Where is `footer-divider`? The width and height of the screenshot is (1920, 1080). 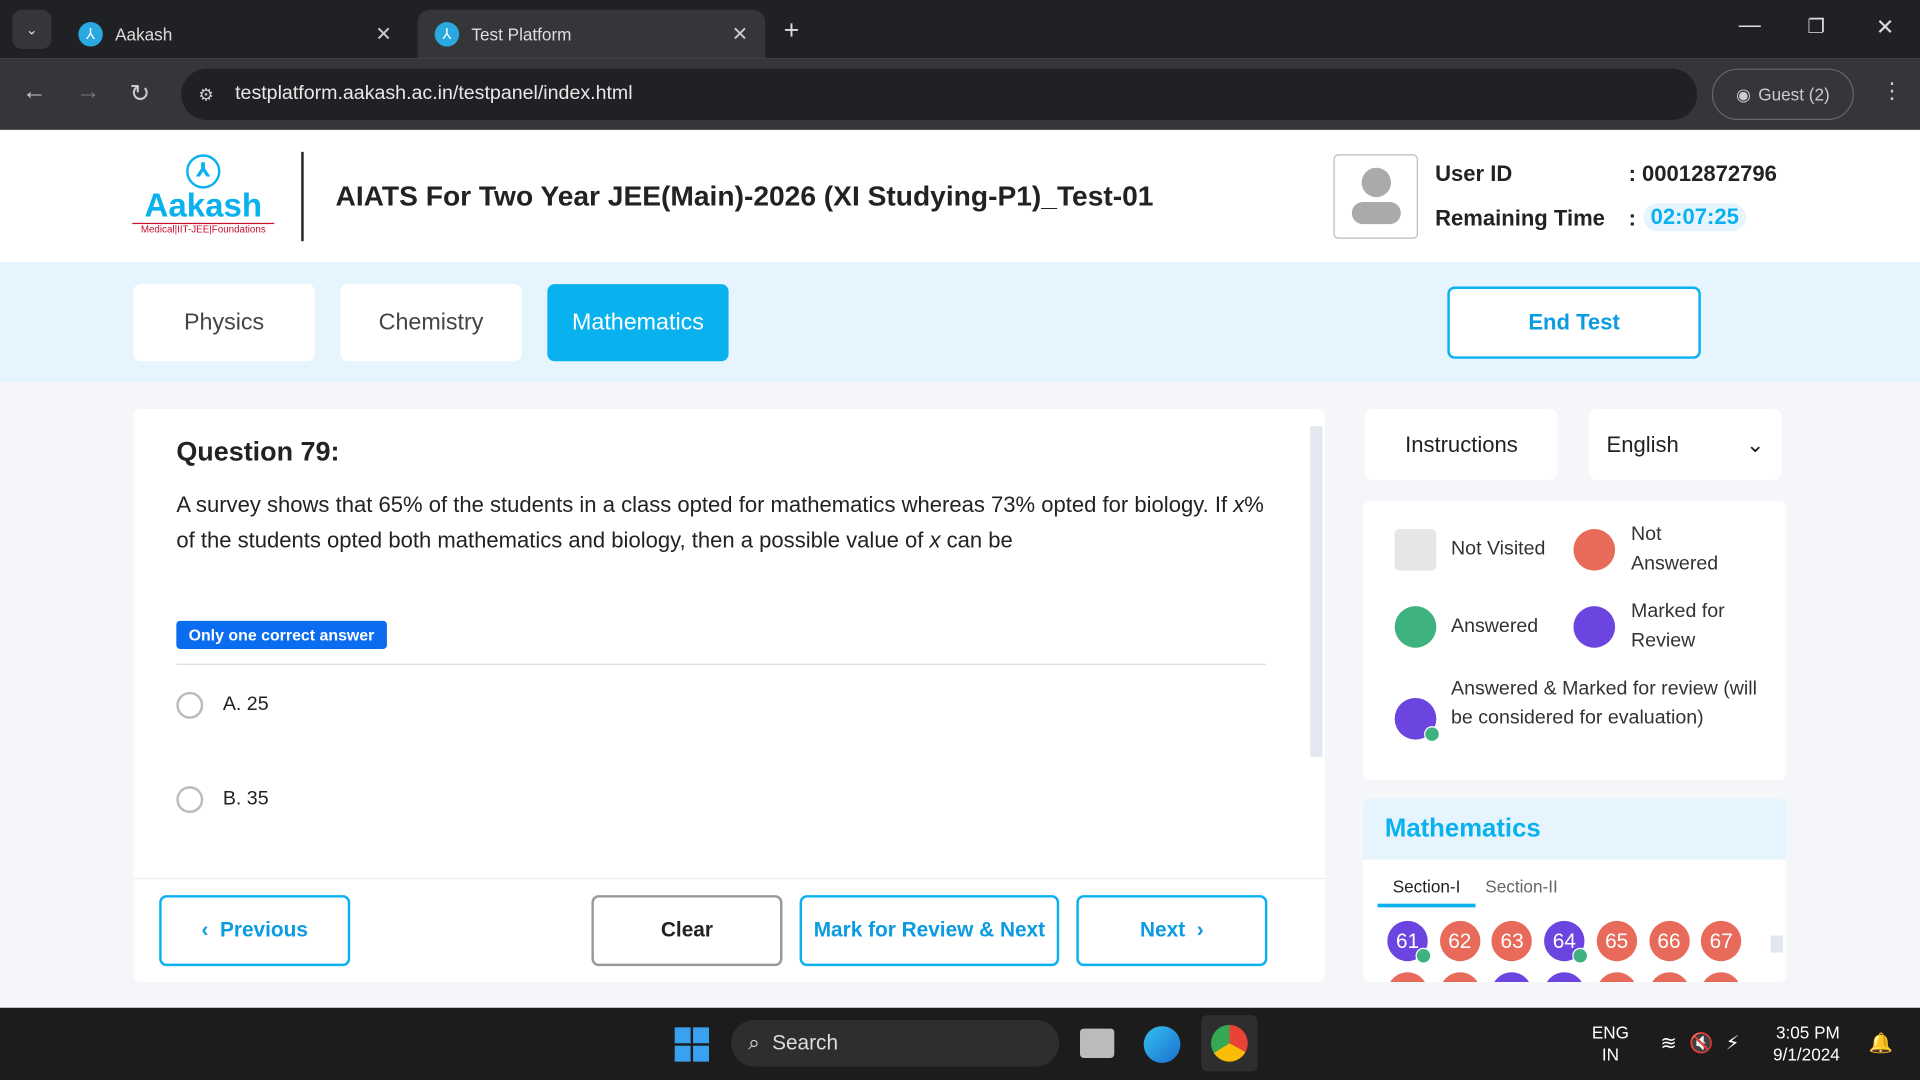
footer-divider is located at coordinates (729, 878).